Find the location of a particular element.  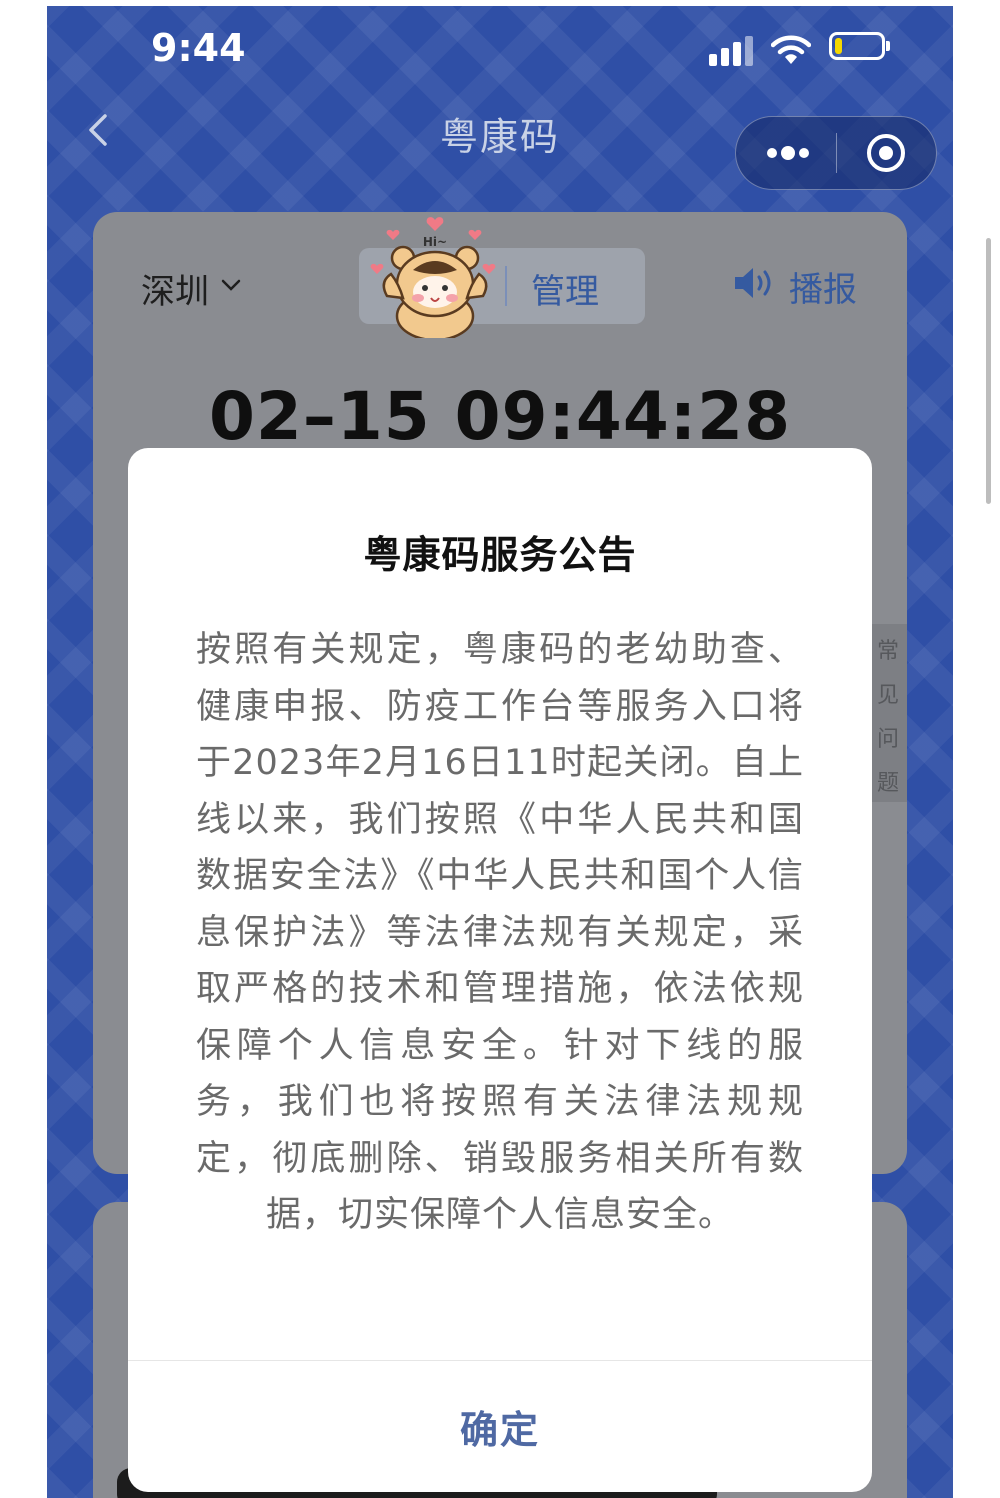

confirm-button: 确定 is located at coordinates (500, 1426).